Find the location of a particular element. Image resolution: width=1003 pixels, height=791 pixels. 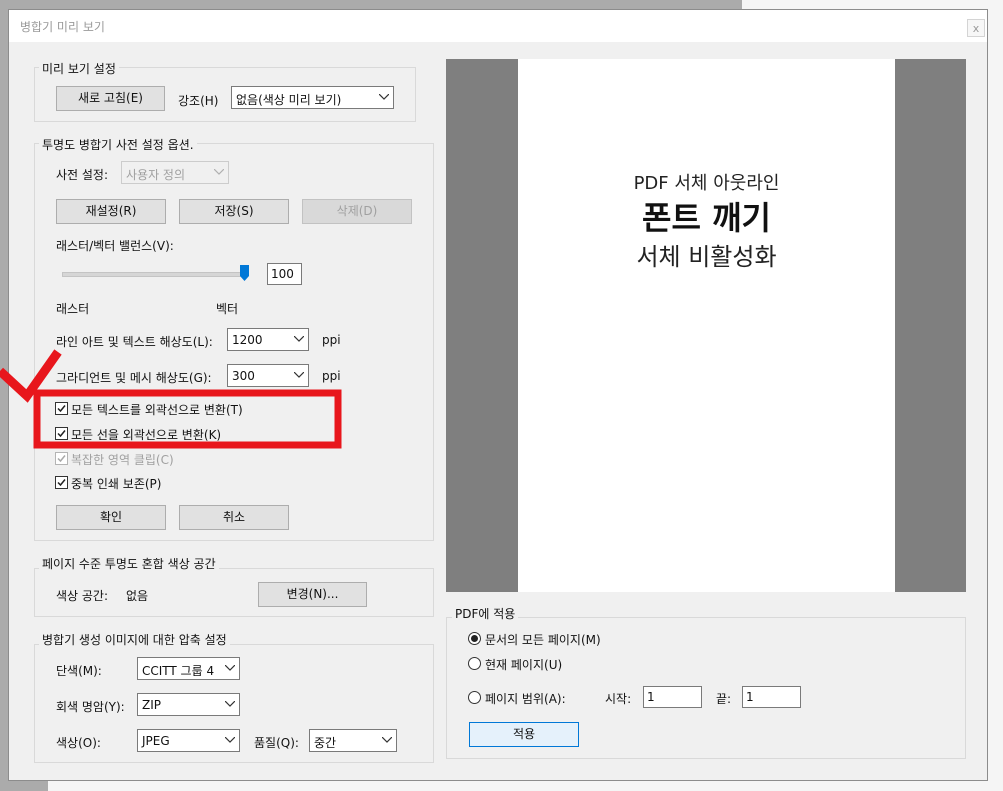

gradient-resolution-value: 300 is located at coordinates (243, 376).